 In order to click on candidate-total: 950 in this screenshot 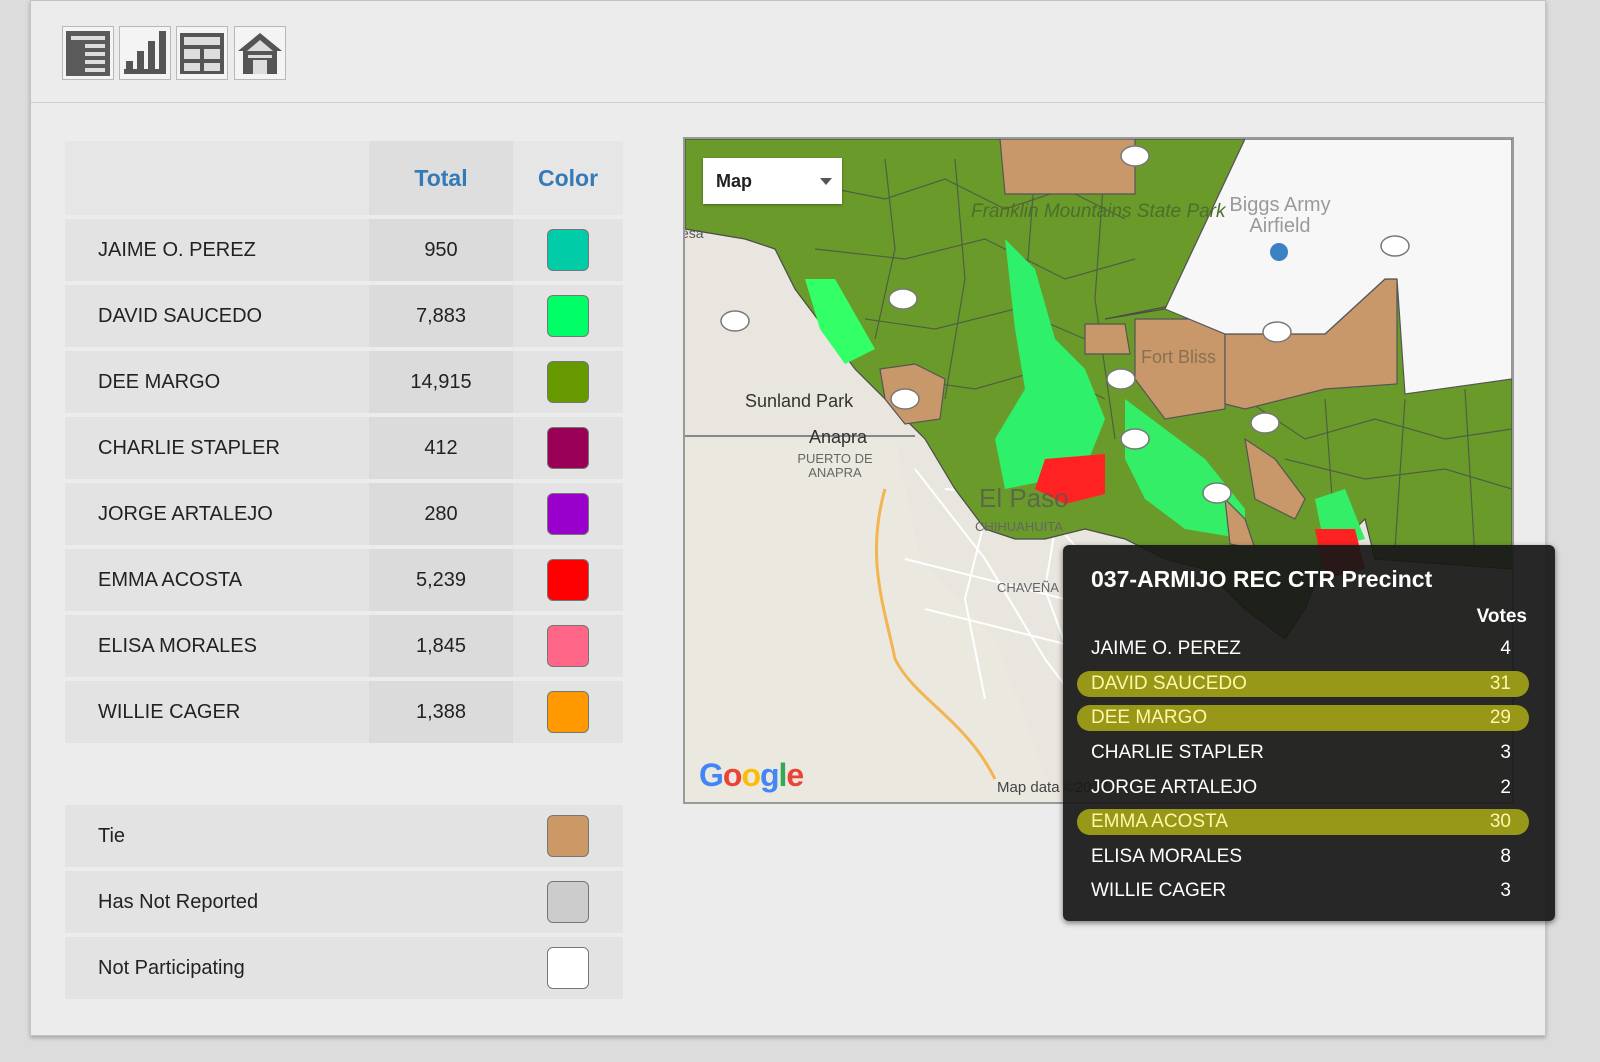, I will do `click(441, 250)`.